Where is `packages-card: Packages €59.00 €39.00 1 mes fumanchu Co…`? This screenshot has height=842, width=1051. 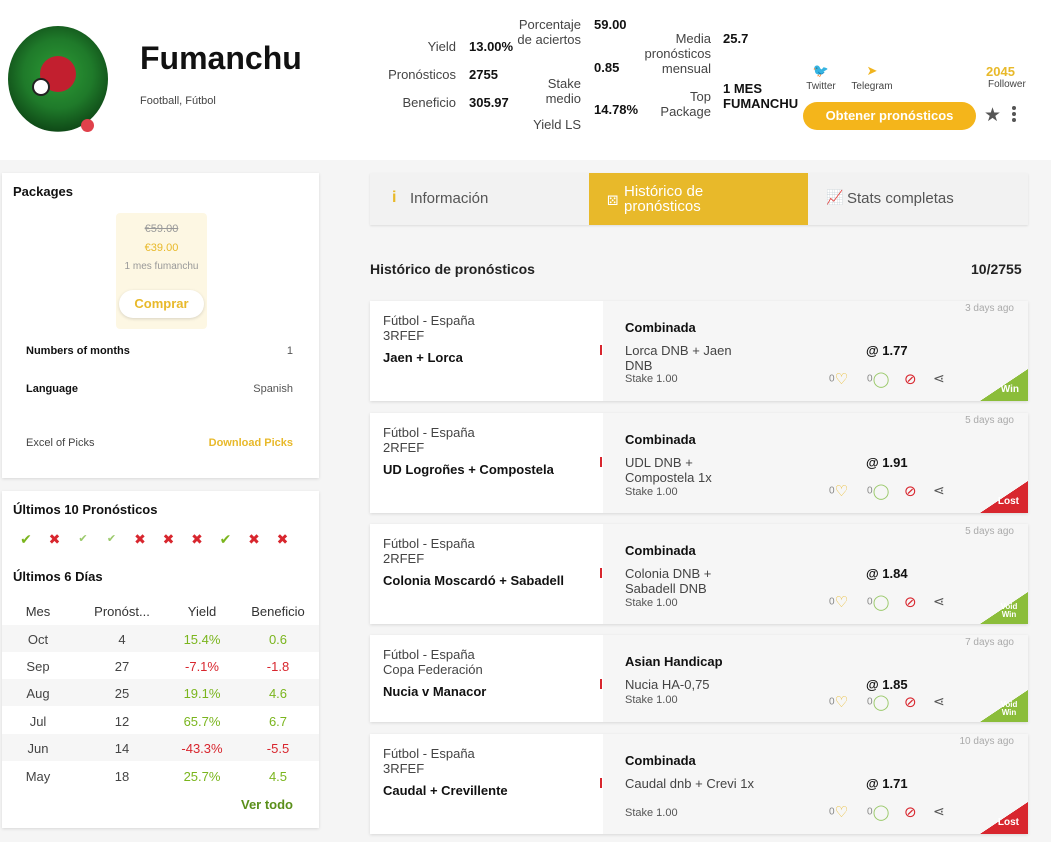
packages-card: Packages €59.00 €39.00 1 mes fumanchu Co… is located at coordinates (160, 325).